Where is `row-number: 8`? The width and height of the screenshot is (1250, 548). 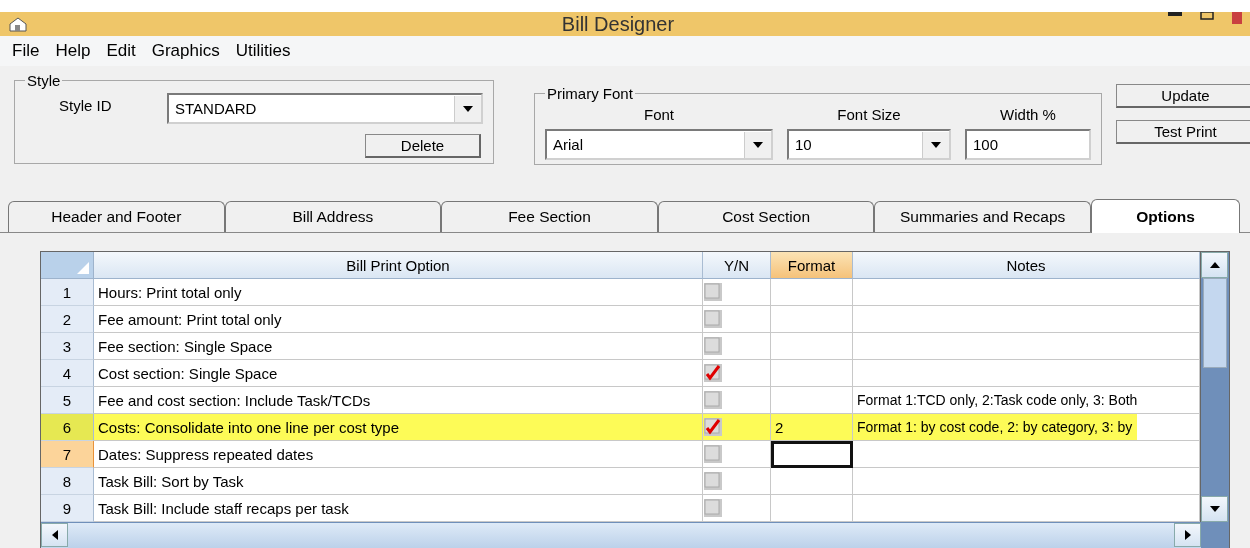 row-number: 8 is located at coordinates (67, 481).